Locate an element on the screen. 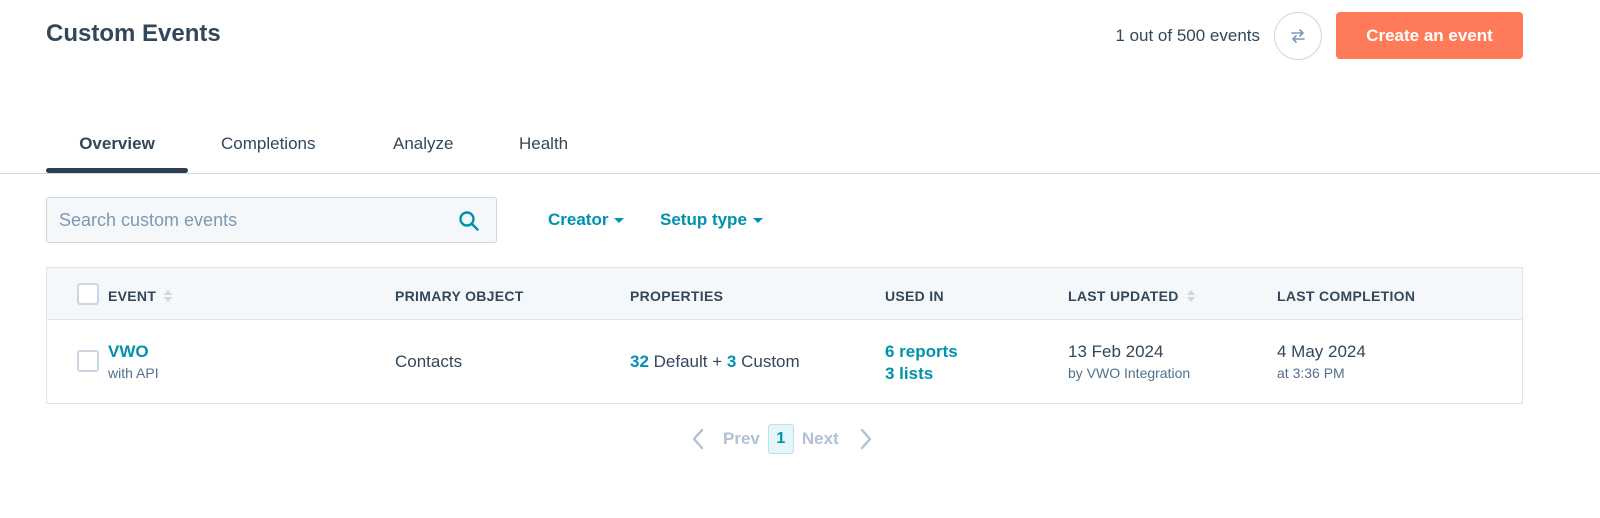  next-page-arrow is located at coordinates (866, 439).